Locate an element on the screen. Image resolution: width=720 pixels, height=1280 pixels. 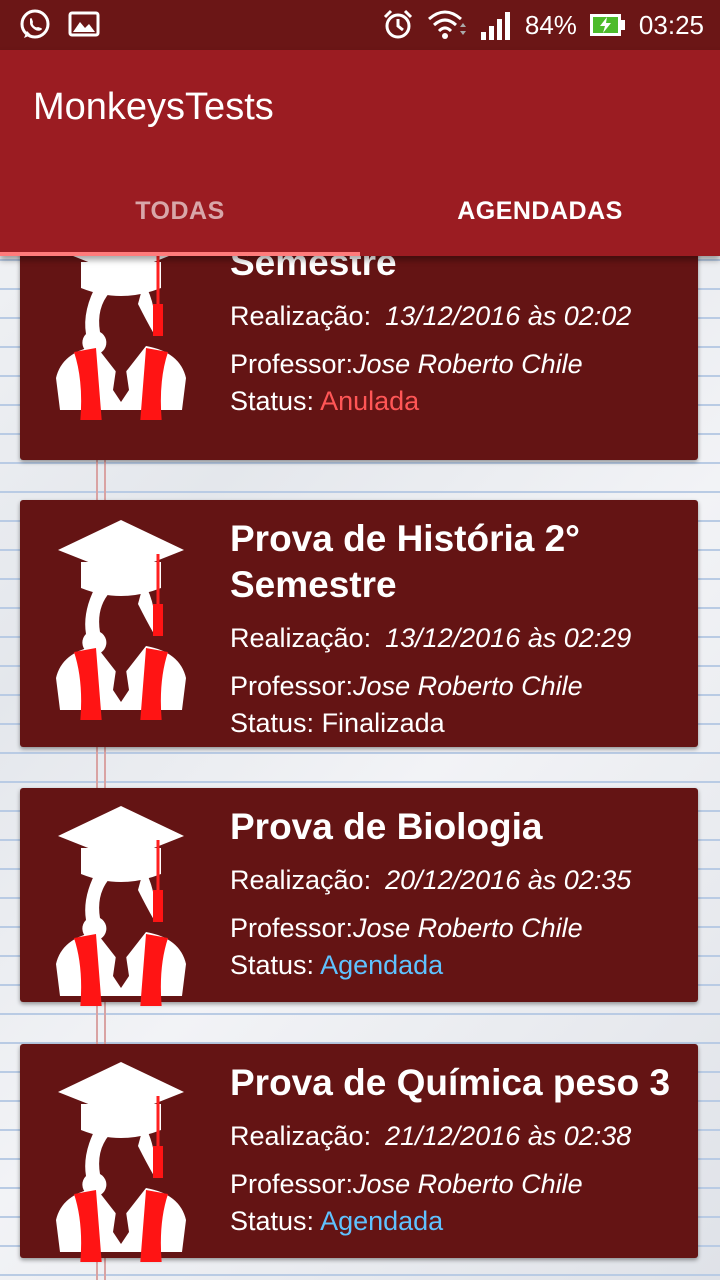
realizacao-row: Realização: 21/12/2016 às 02:38 is located at coordinates (459, 1136).